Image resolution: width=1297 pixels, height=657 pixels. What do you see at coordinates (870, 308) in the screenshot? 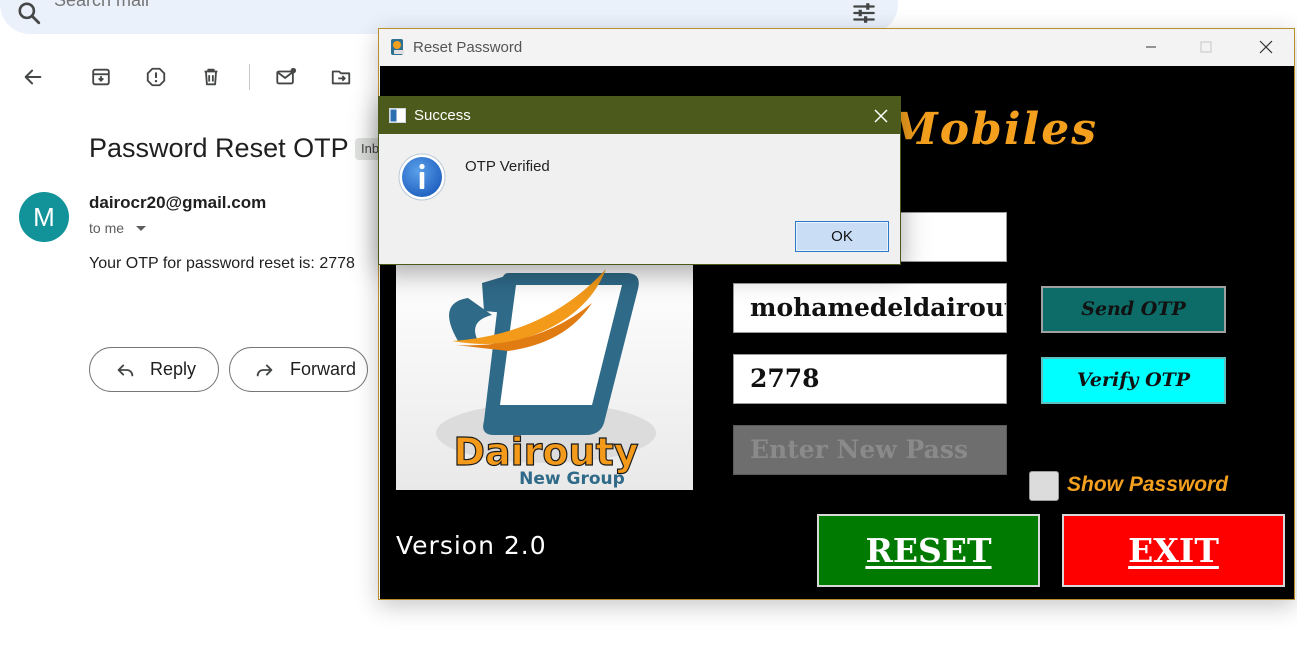
I see `email-field: mohamedeldairouty` at bounding box center [870, 308].